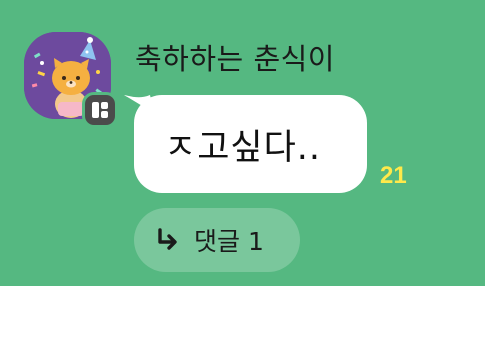  What do you see at coordinates (243, 147) in the screenshot?
I see `message-text: ㅈ고싶다..` at bounding box center [243, 147].